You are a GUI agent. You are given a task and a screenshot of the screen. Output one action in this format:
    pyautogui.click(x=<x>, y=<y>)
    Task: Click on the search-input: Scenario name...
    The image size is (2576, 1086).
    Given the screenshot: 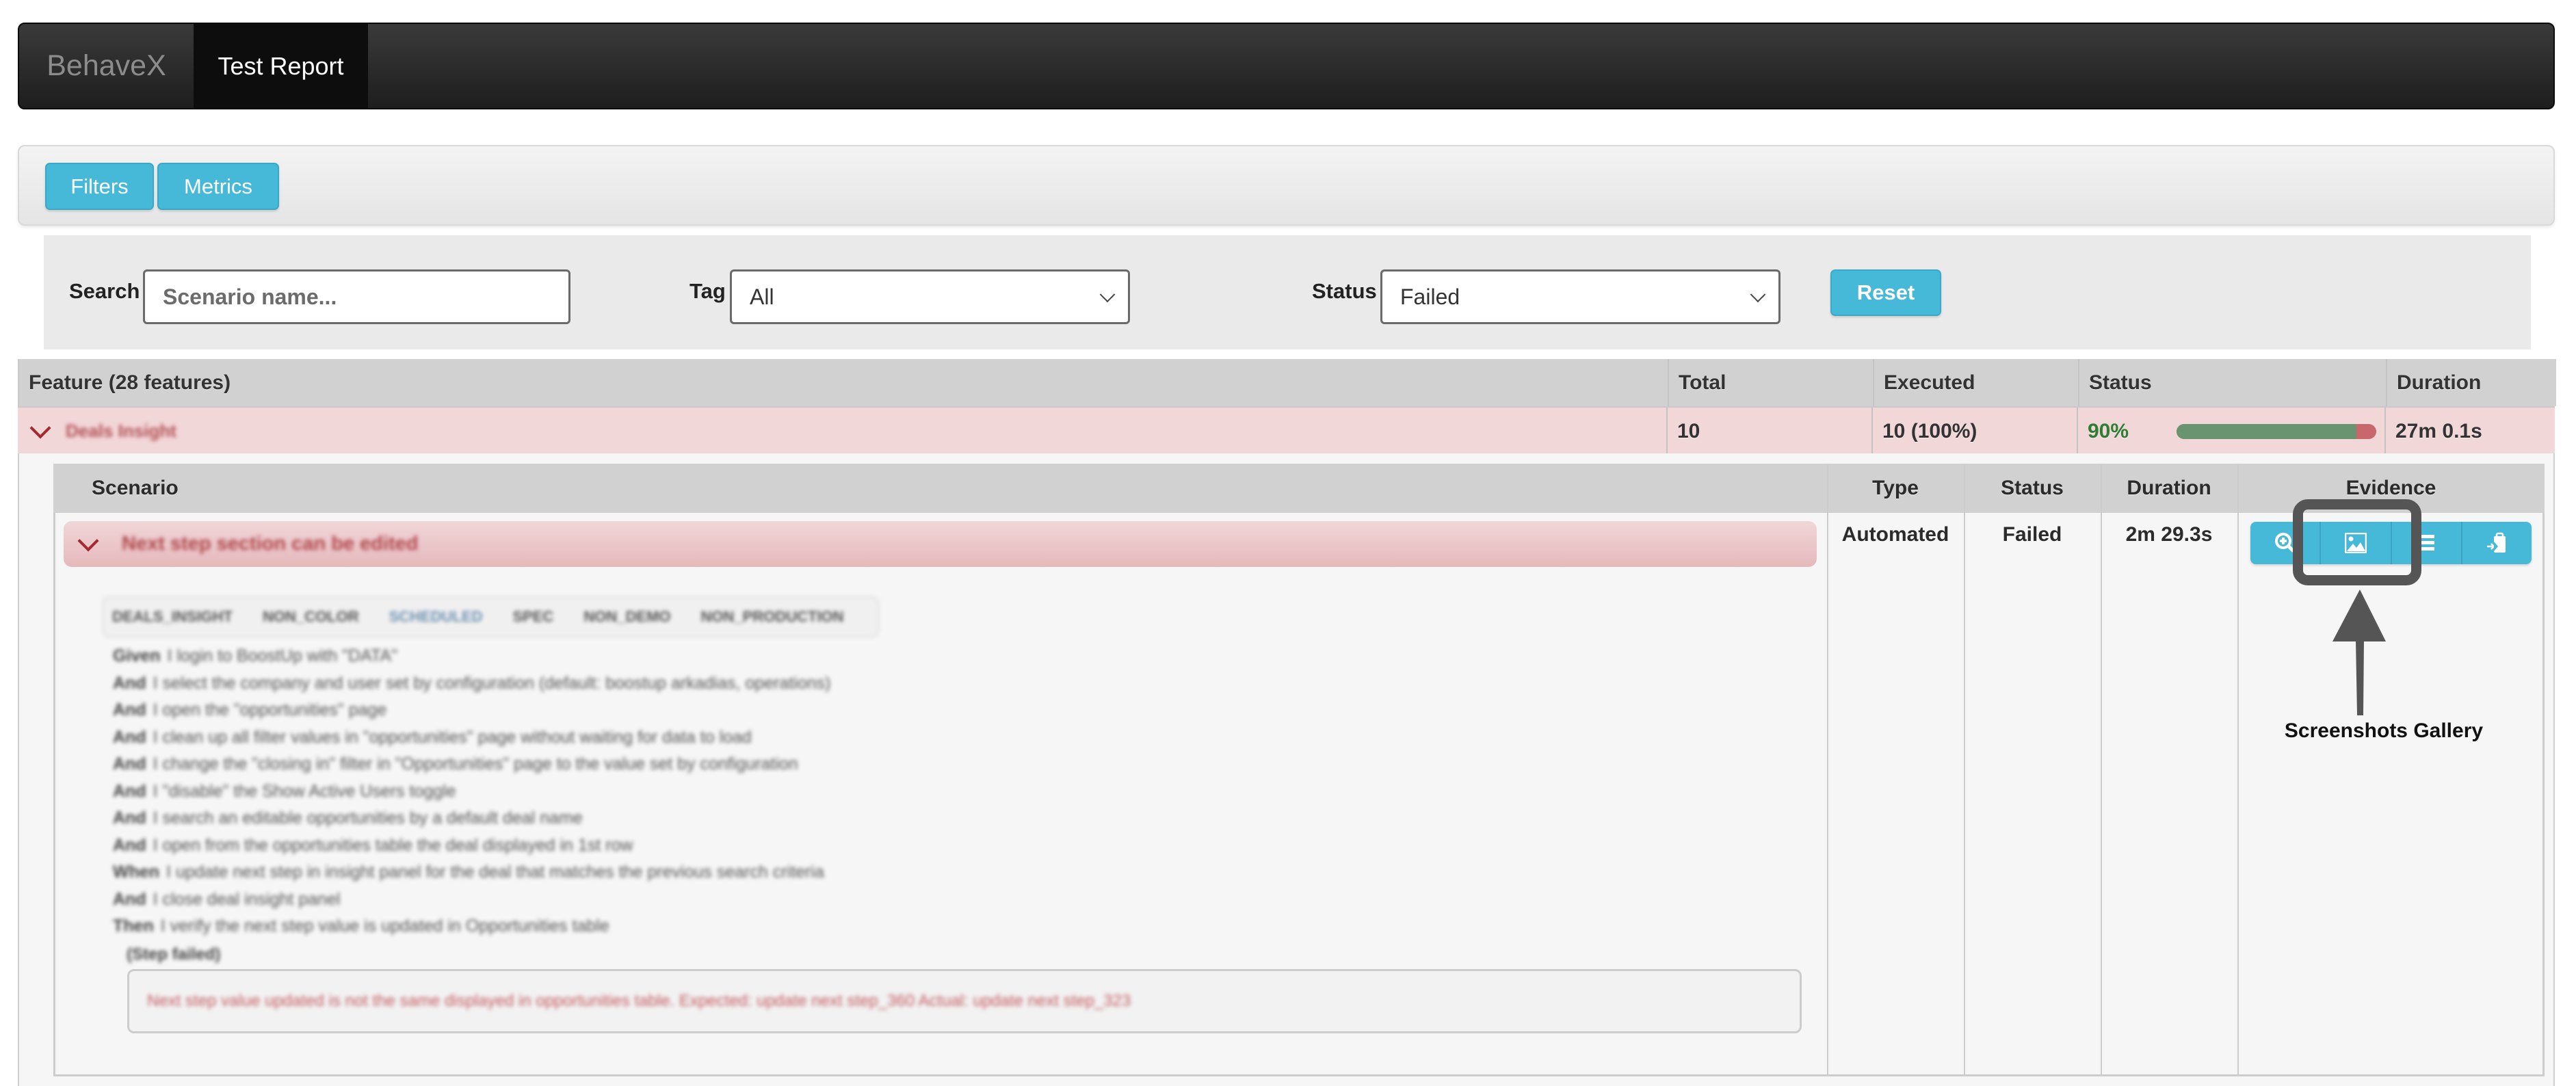 What is the action you would take?
    pyautogui.click(x=356, y=296)
    